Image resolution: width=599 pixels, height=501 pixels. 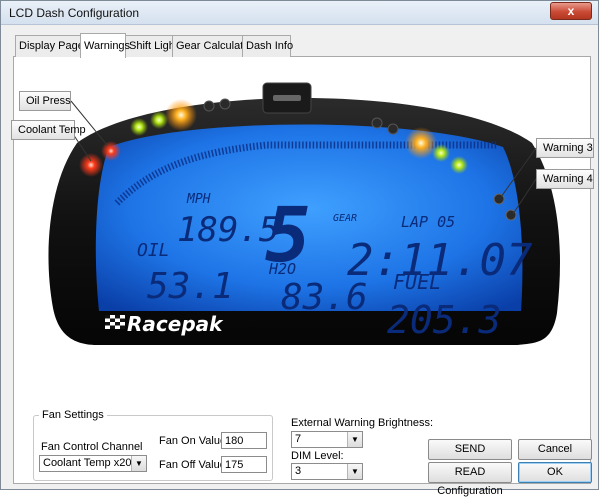 I want to click on warning-3-button: Warning 3, so click(x=565, y=148).